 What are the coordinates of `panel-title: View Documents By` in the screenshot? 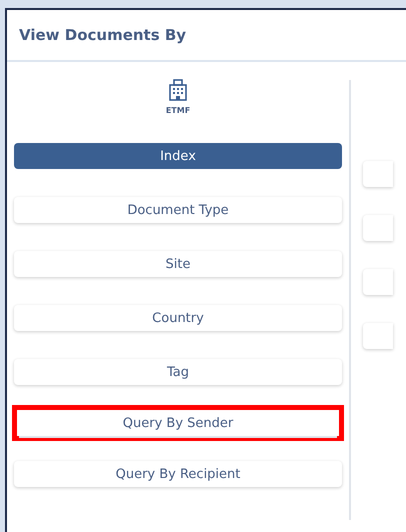 It's located at (102, 35).